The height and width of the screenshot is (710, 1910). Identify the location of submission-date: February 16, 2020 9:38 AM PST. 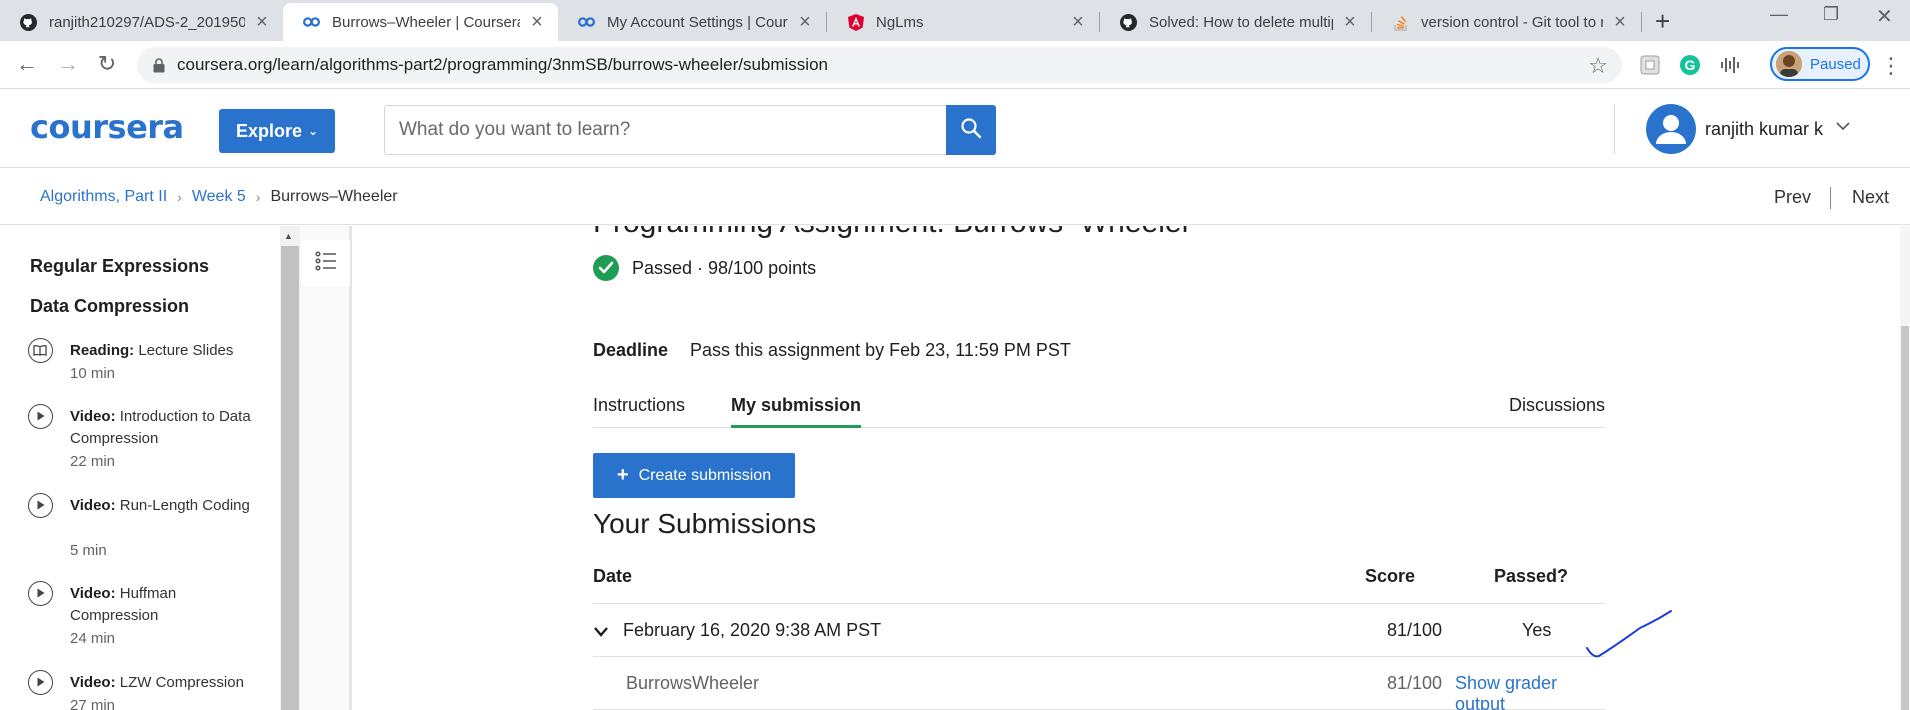
(752, 630).